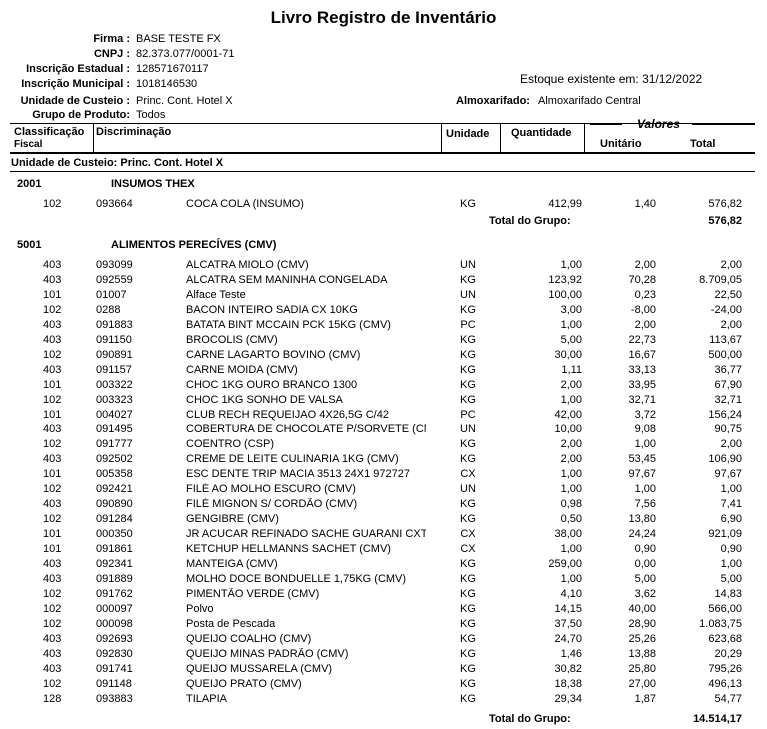 This screenshot has width=767, height=729. What do you see at coordinates (259, 668) in the screenshot?
I see `cell-discriminacao: QUEIJO MUSSARELA (CMV)` at bounding box center [259, 668].